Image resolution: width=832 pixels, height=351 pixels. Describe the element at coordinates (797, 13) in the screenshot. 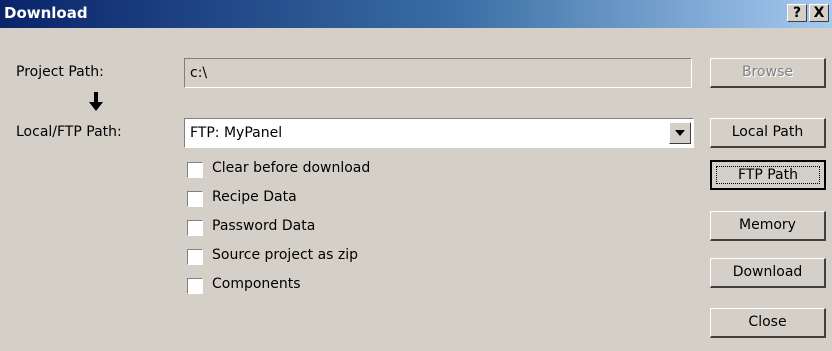

I see `help-button: ?` at that location.